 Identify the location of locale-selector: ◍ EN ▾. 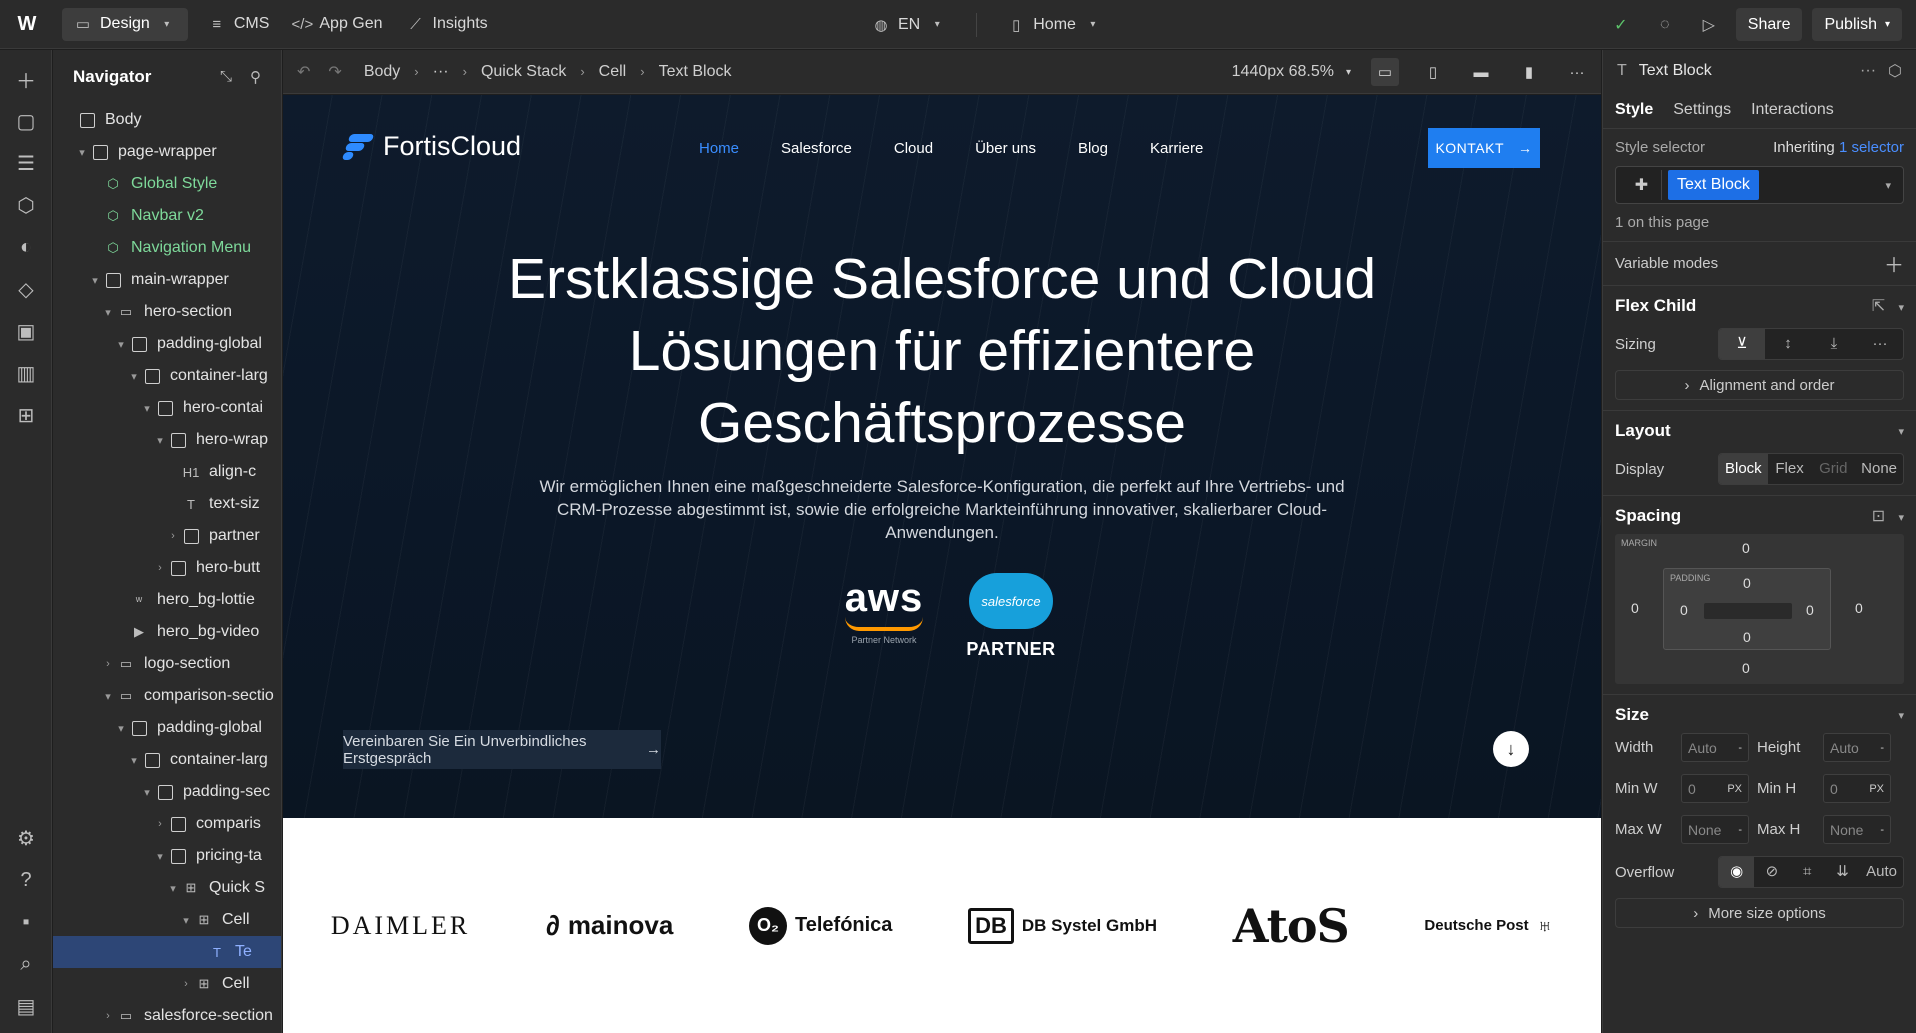
(909, 24).